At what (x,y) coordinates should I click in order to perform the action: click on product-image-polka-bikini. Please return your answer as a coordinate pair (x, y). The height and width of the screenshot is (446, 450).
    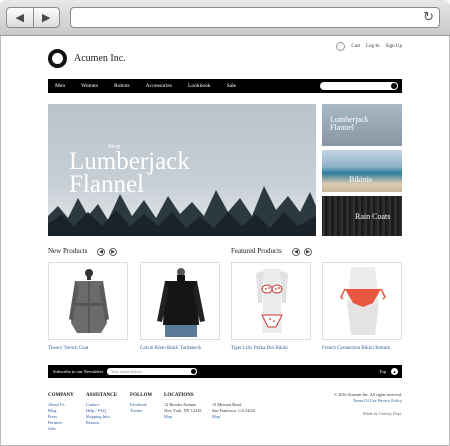
    Looking at the image, I should click on (272, 301).